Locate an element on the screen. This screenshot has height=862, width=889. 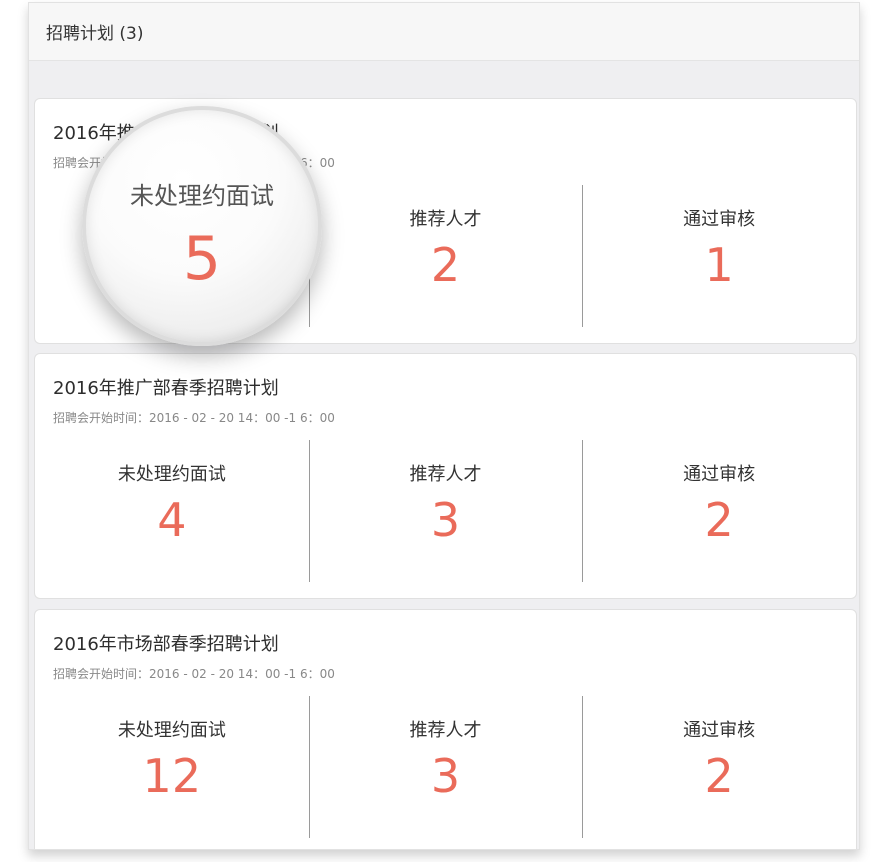
stat-value: 1 is located at coordinates (719, 265).